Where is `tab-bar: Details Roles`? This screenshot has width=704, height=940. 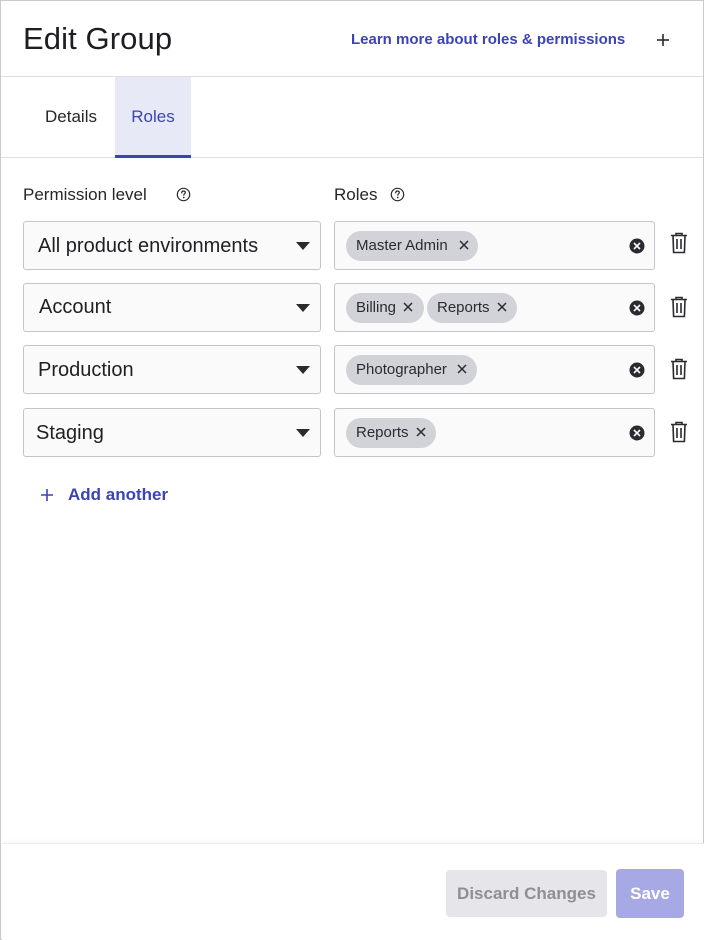
tab-bar: Details Roles is located at coordinates (352, 117).